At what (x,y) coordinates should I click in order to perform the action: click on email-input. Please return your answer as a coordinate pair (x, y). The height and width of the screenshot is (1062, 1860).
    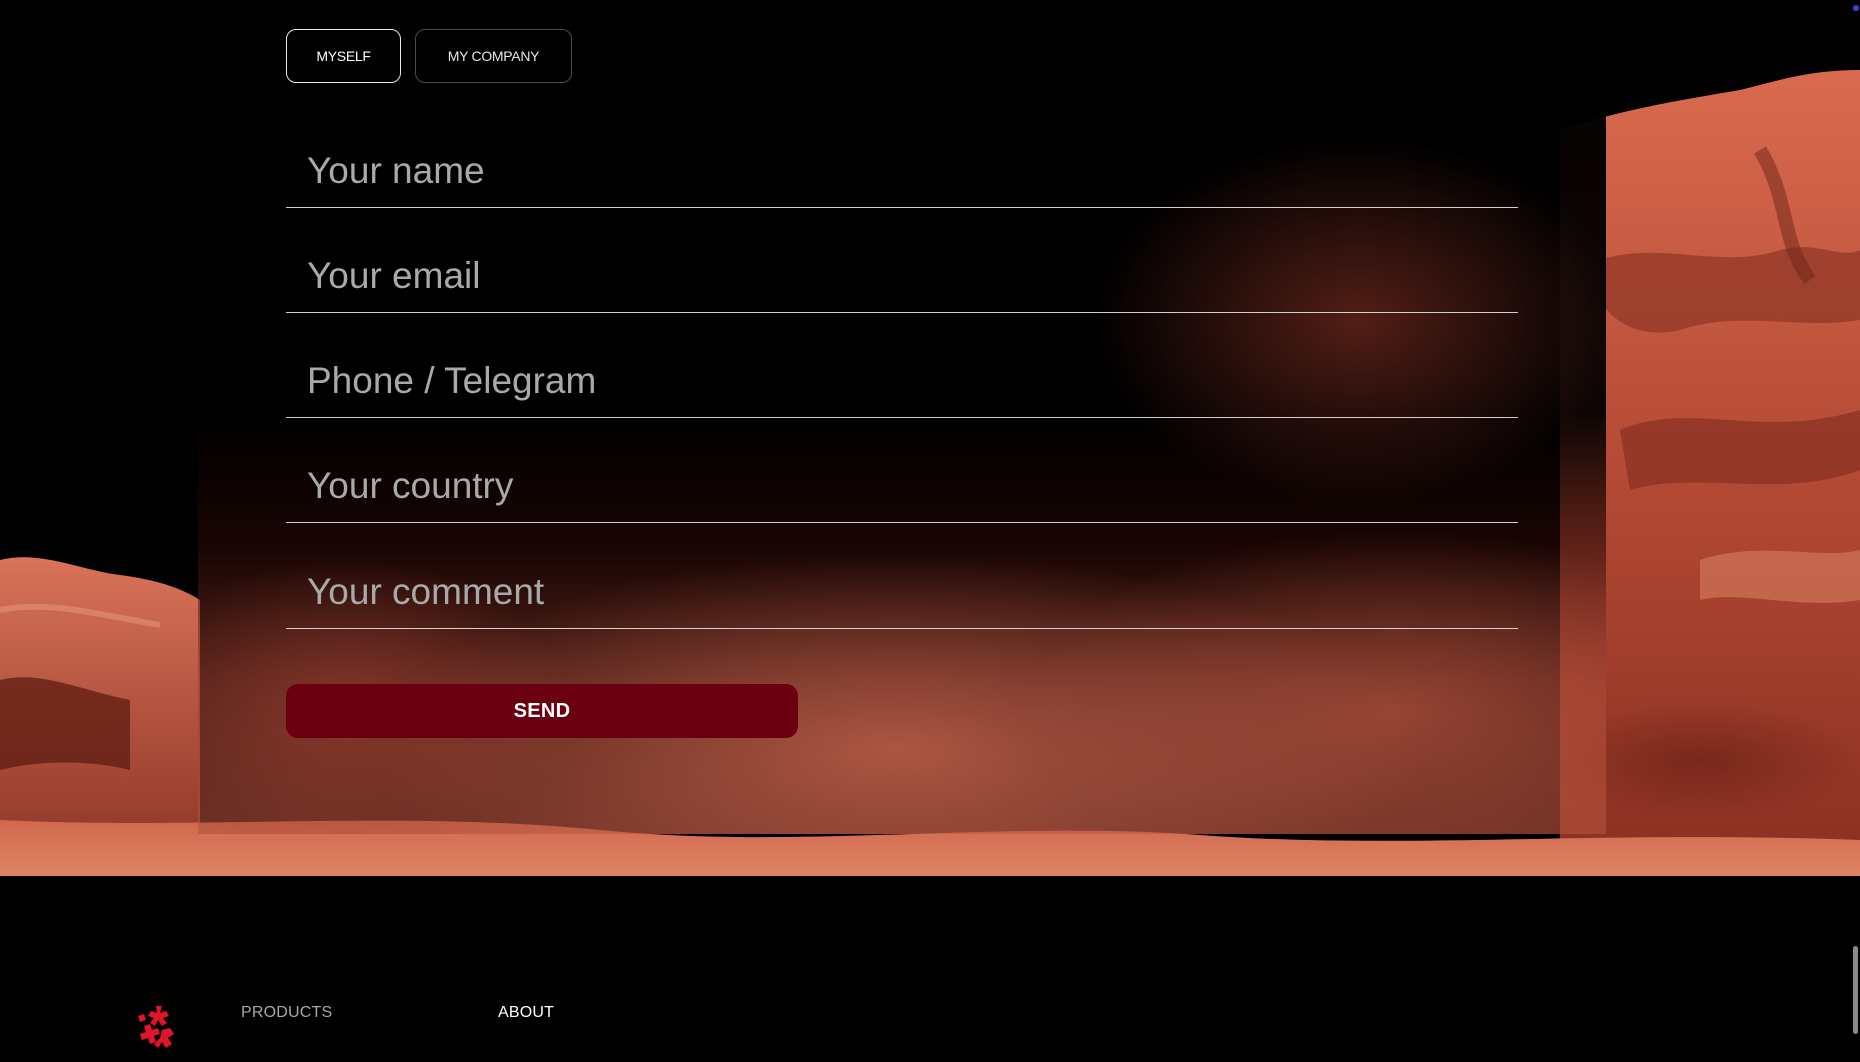
    Looking at the image, I should click on (902, 260).